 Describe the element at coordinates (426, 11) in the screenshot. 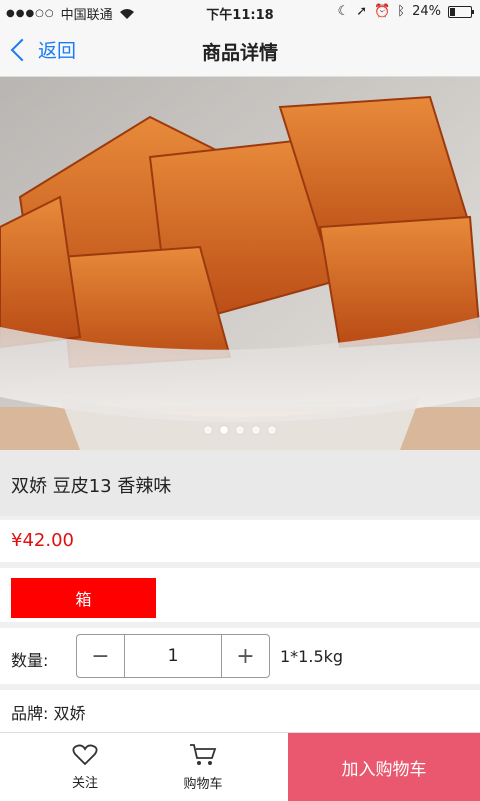

I see `battery-percent: 24%` at that location.